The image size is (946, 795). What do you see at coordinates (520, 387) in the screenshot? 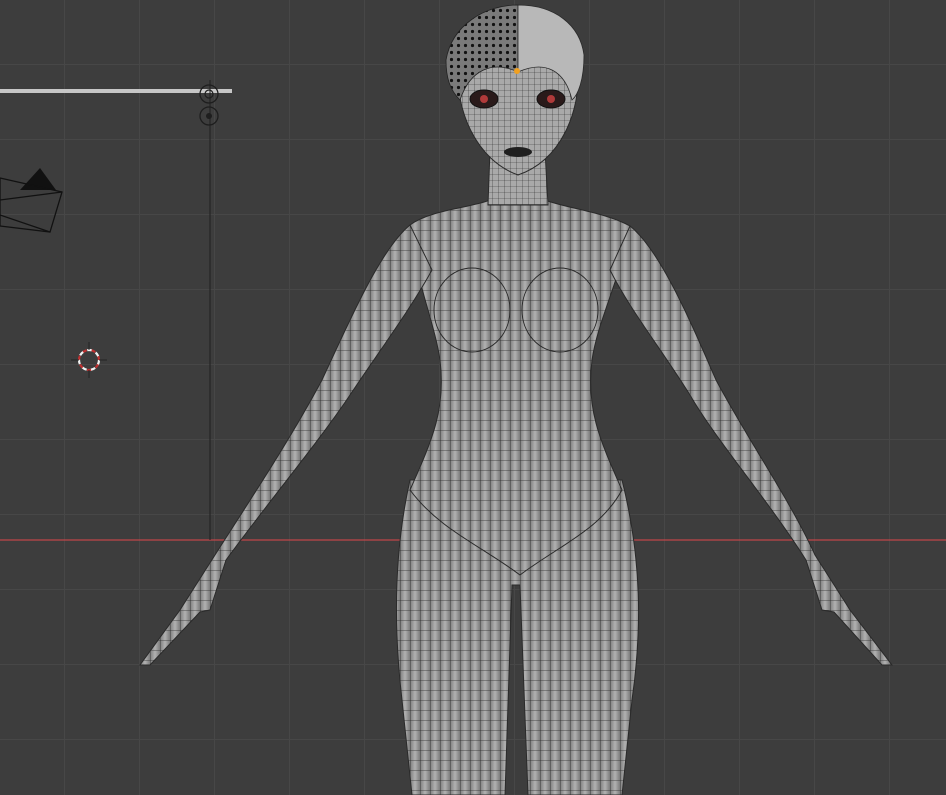
I see `mesh-torso` at bounding box center [520, 387].